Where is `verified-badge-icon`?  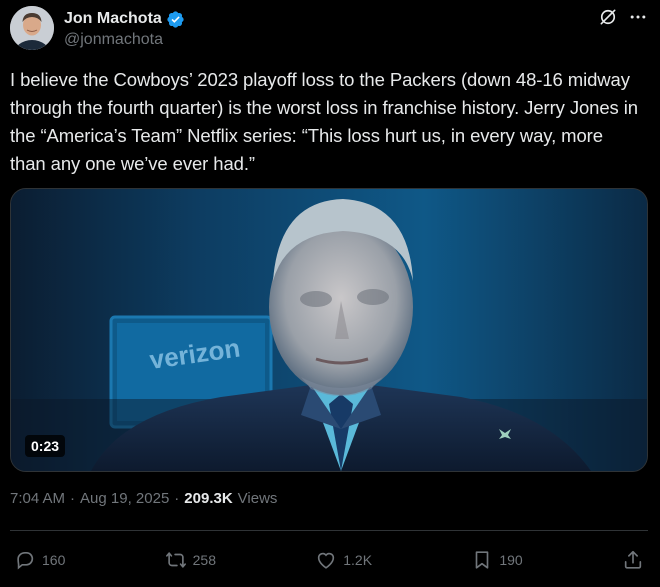
verified-badge-icon is located at coordinates (175, 19).